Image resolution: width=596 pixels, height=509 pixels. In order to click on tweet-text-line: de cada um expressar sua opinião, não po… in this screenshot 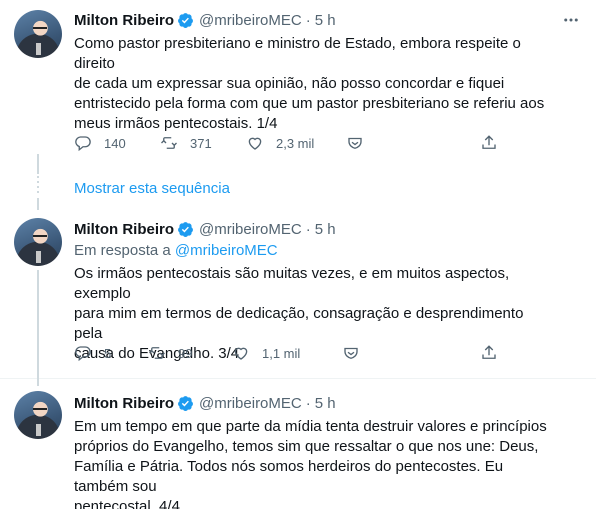, I will do `click(289, 83)`.